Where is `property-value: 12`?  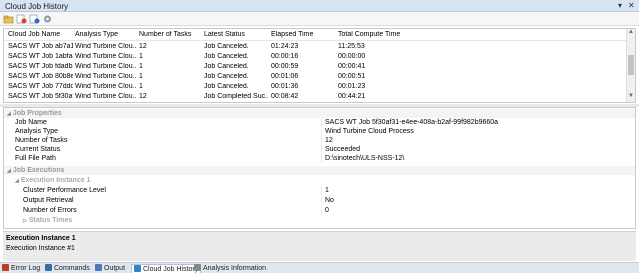
property-value: 12 is located at coordinates (329, 140).